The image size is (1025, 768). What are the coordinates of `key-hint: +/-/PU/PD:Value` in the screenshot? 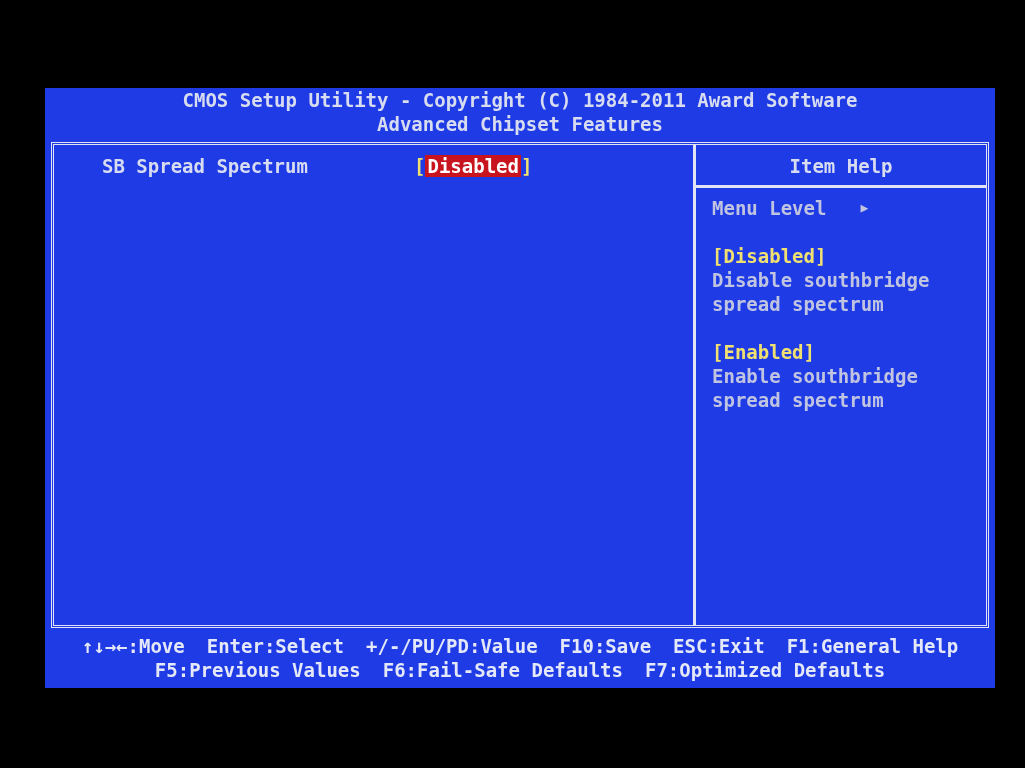 It's located at (452, 646).